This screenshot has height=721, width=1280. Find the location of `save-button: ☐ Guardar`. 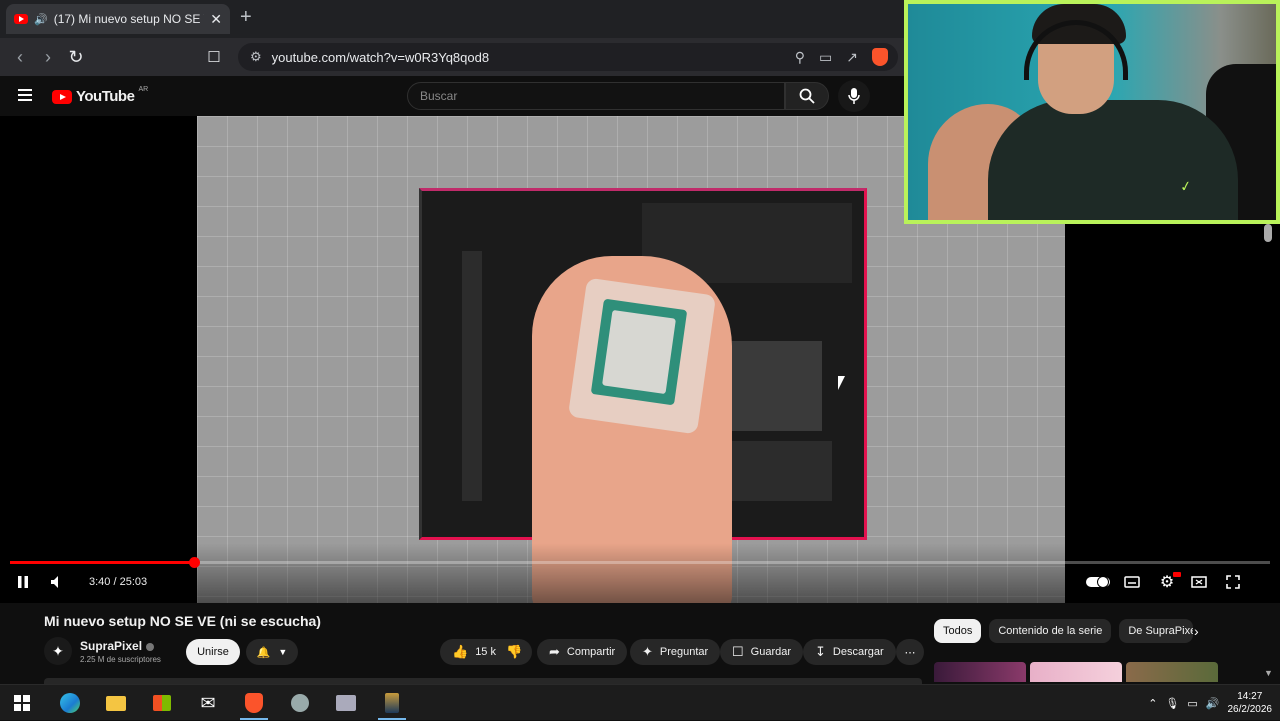

save-button: ☐ Guardar is located at coordinates (762, 652).